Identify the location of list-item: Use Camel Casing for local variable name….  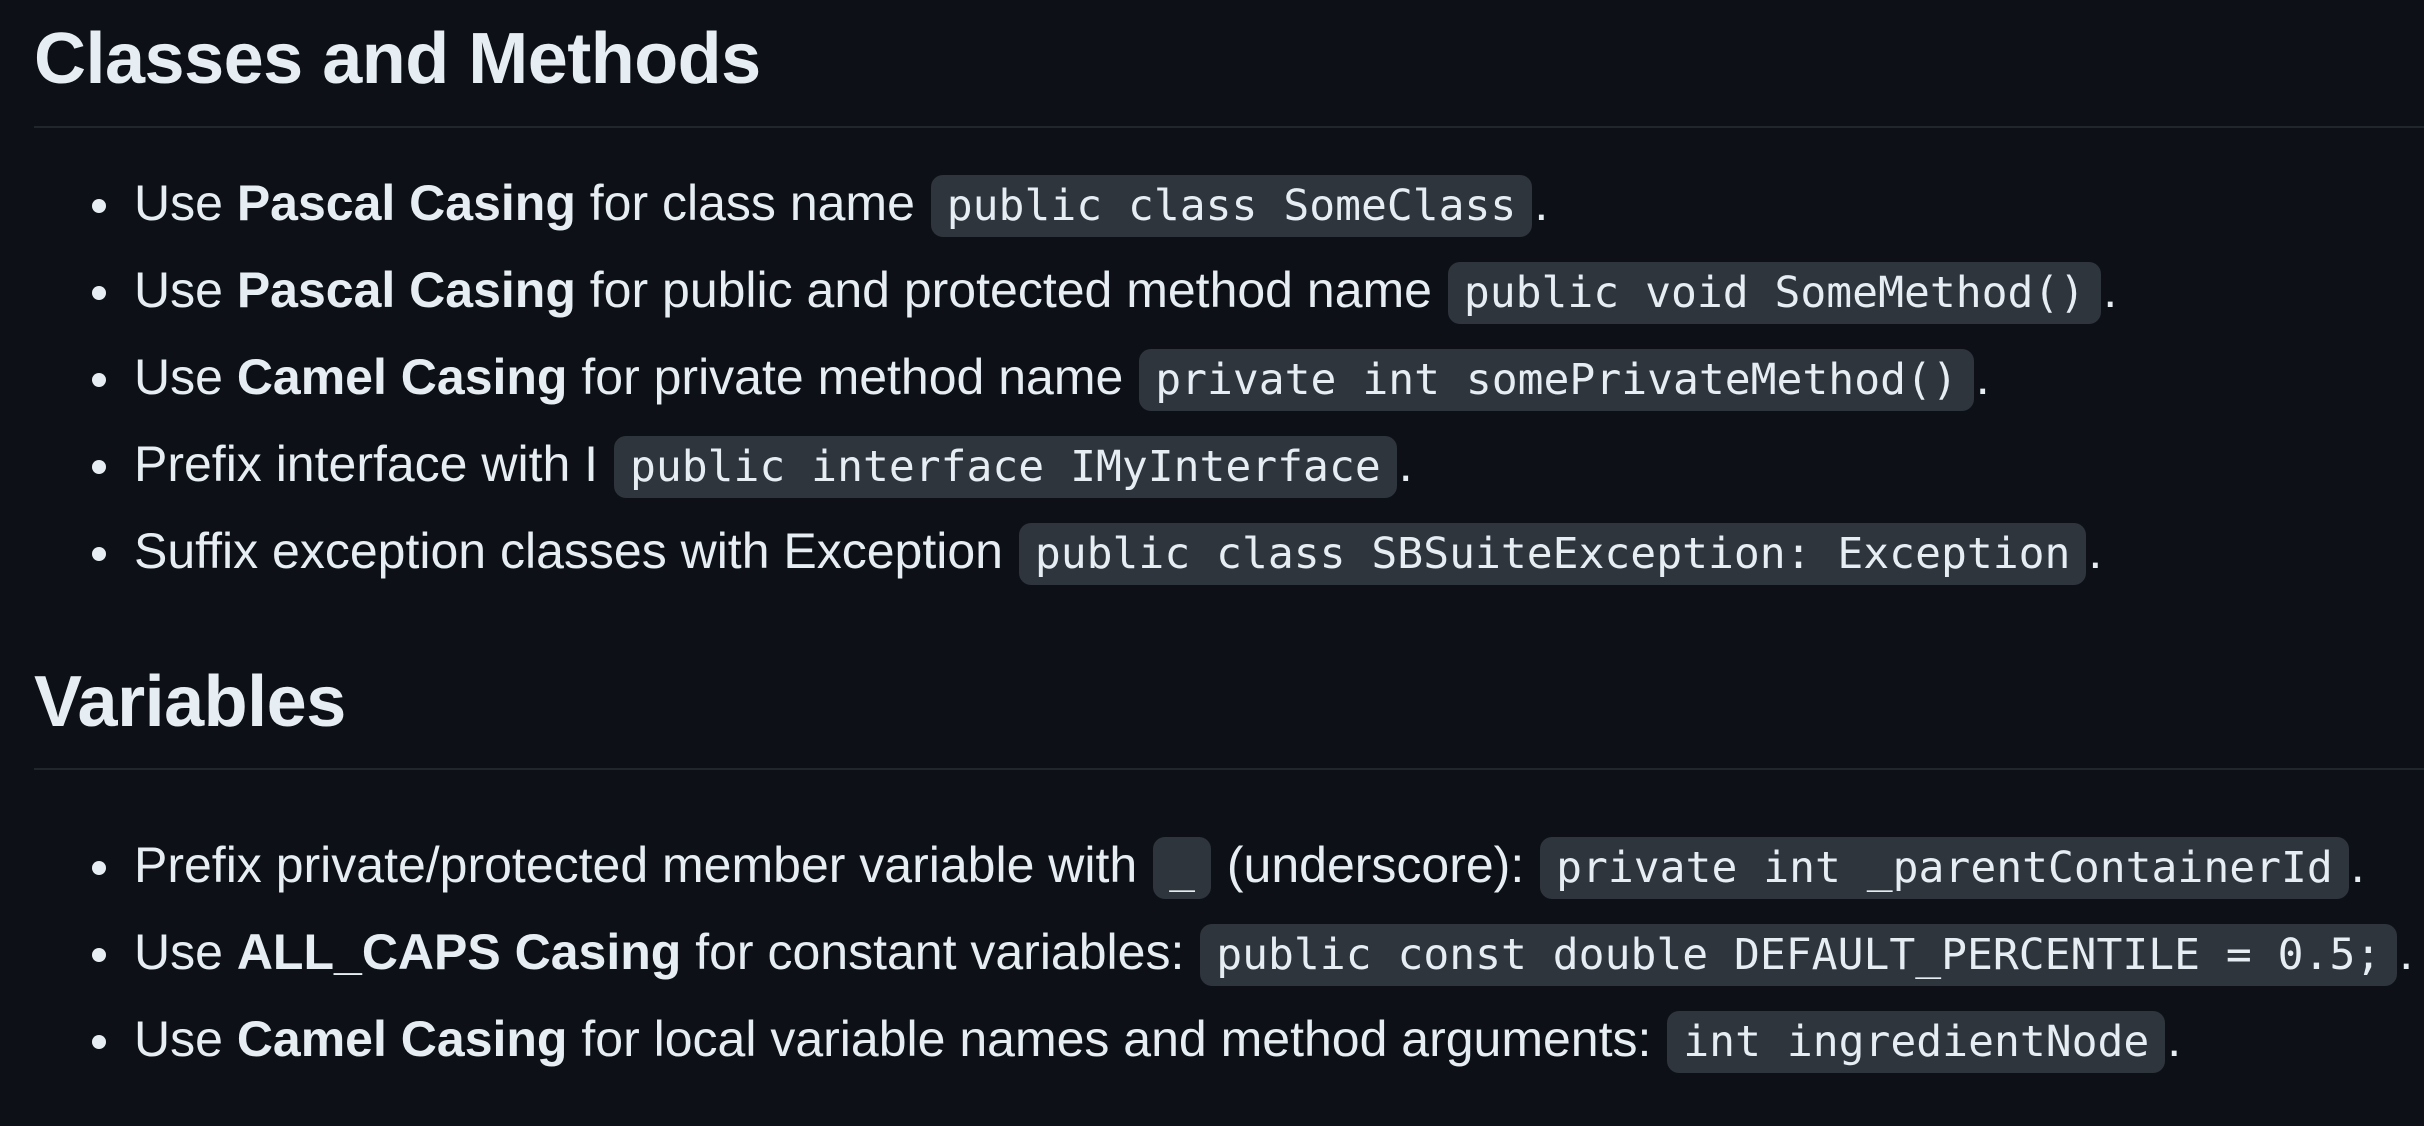
(1229, 1039).